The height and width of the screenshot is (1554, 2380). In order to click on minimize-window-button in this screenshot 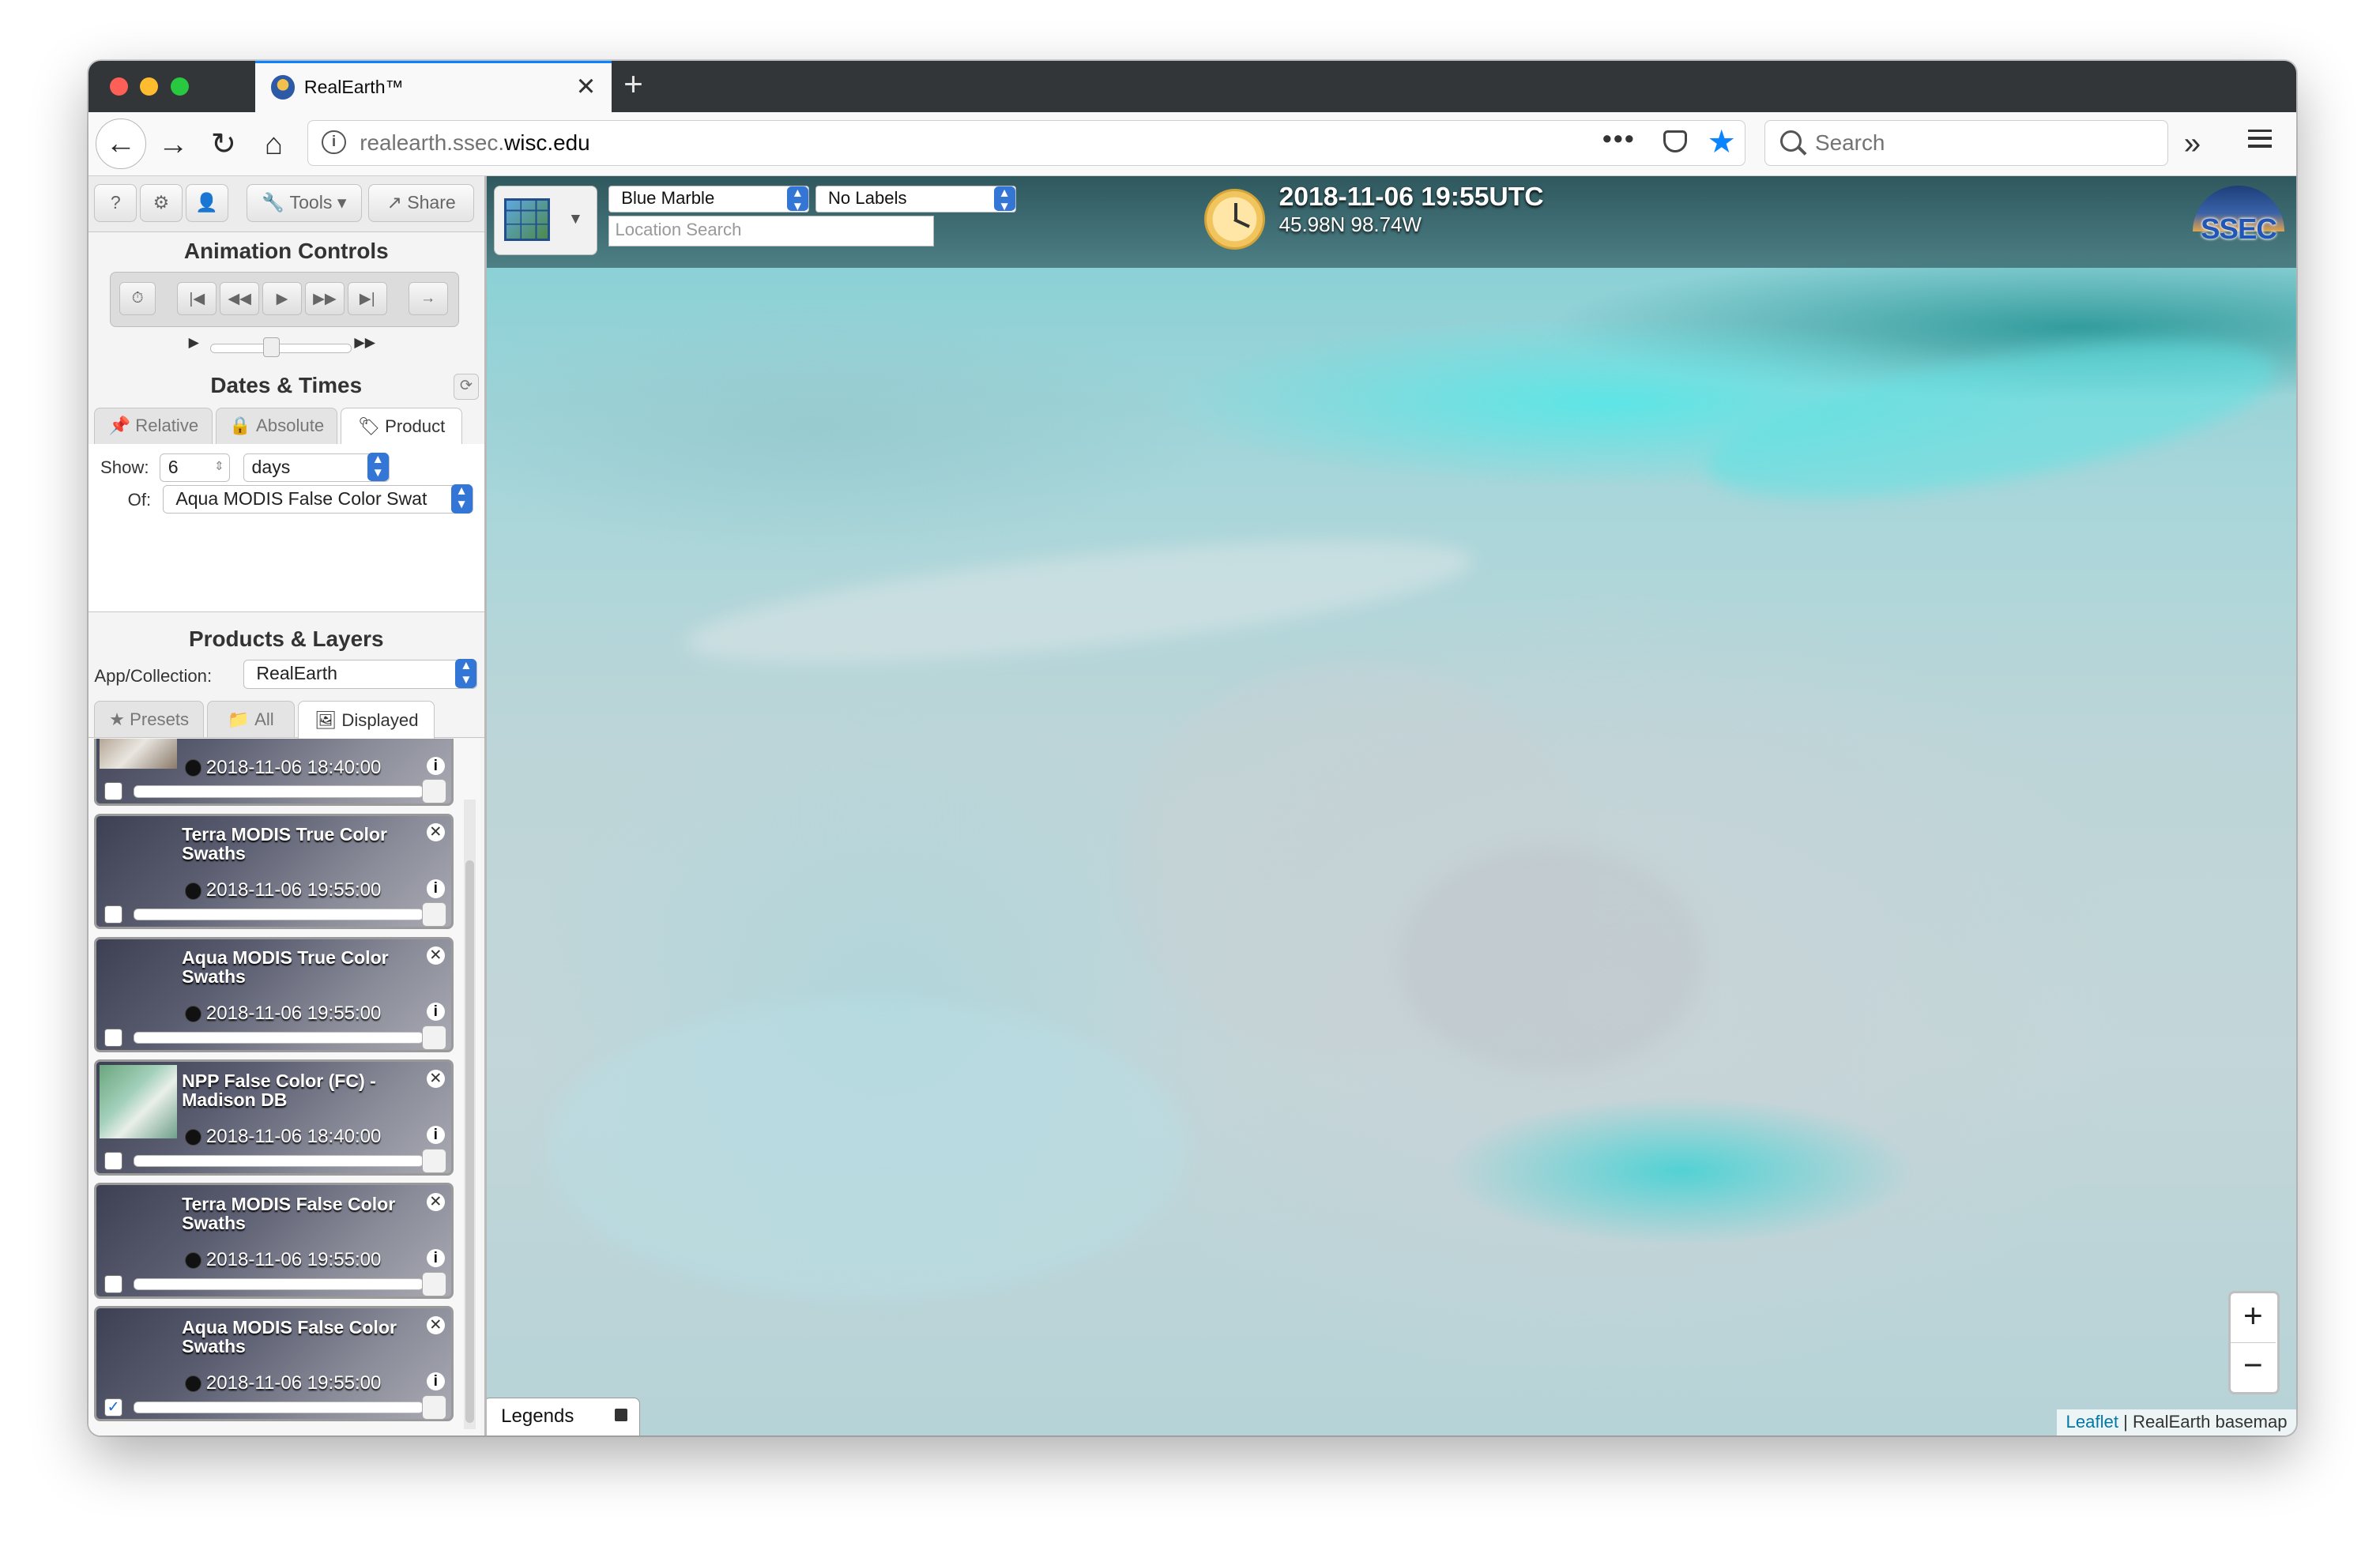, I will do `click(149, 86)`.